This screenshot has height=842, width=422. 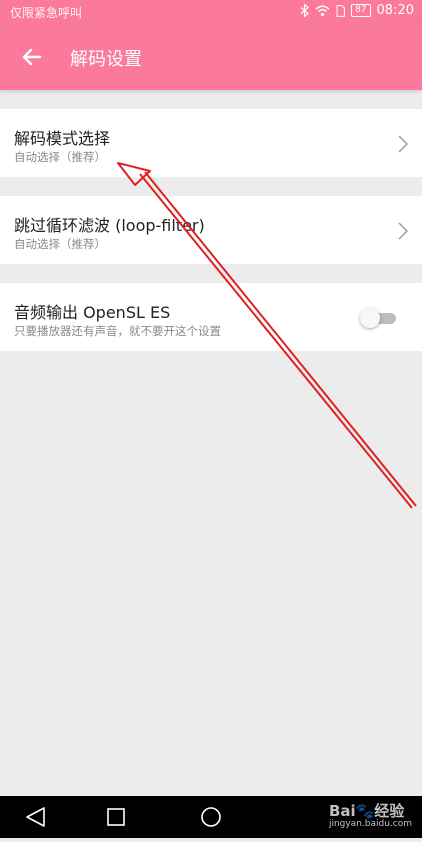 I want to click on navigation-bar: Bai🐾经验 jingyan.baidu.com, so click(x=211, y=817).